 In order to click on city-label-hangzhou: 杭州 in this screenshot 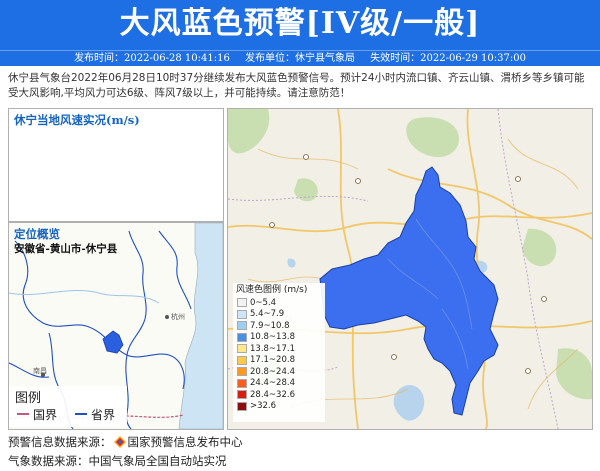, I will do `click(178, 316)`.